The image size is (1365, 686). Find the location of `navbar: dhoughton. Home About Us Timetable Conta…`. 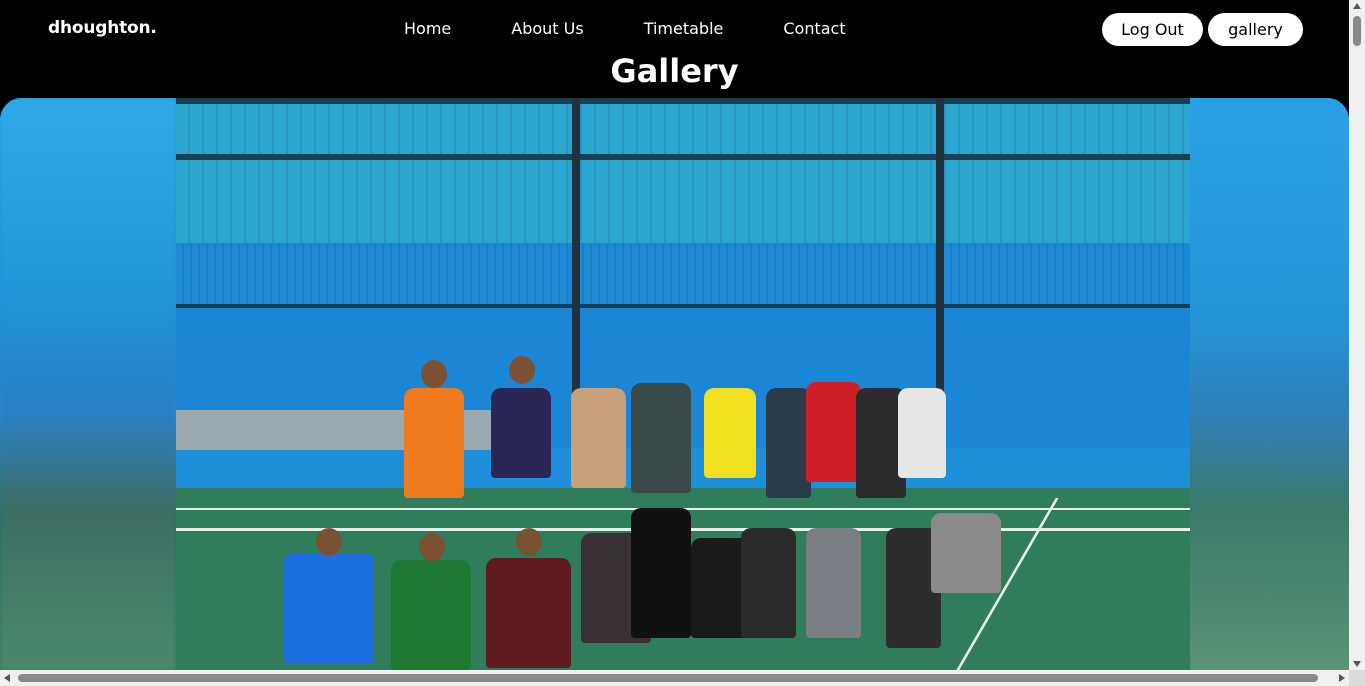

navbar: dhoughton. Home About Us Timetable Conta… is located at coordinates (674, 29).